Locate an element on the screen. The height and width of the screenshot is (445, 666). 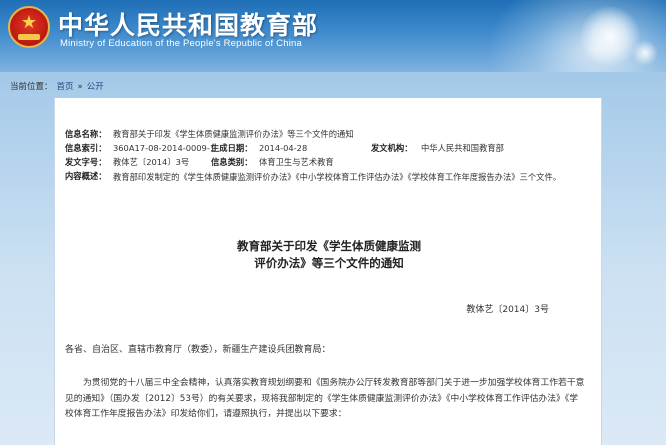
category-label: 信息类别： is located at coordinates (232, 162).